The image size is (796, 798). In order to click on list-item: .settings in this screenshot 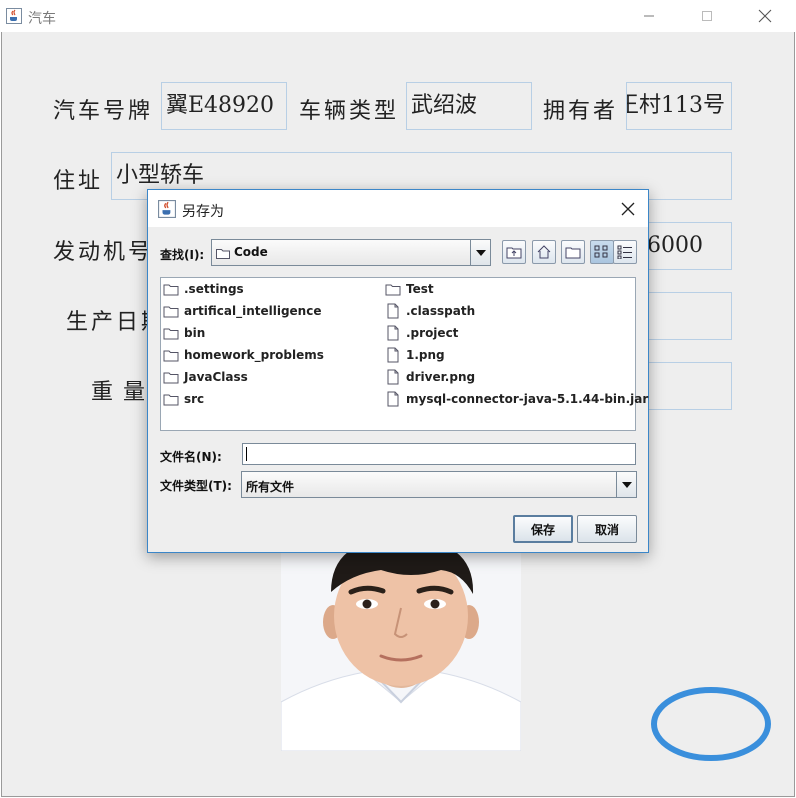, I will do `click(203, 289)`.